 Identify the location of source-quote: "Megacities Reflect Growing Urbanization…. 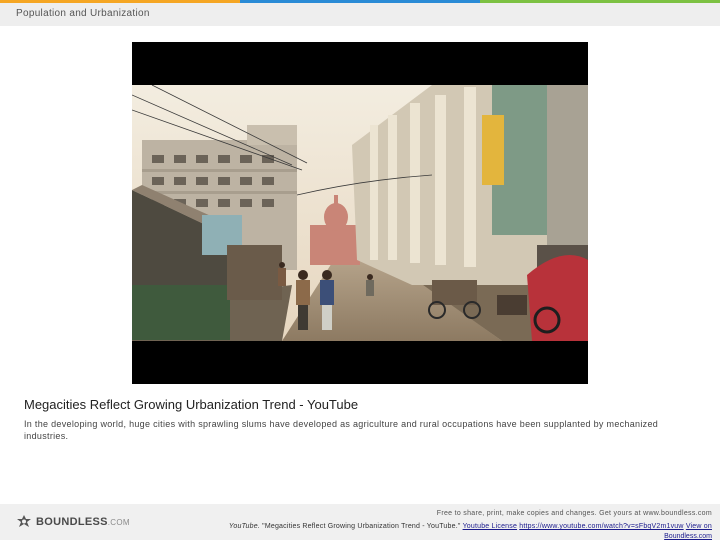
(361, 526).